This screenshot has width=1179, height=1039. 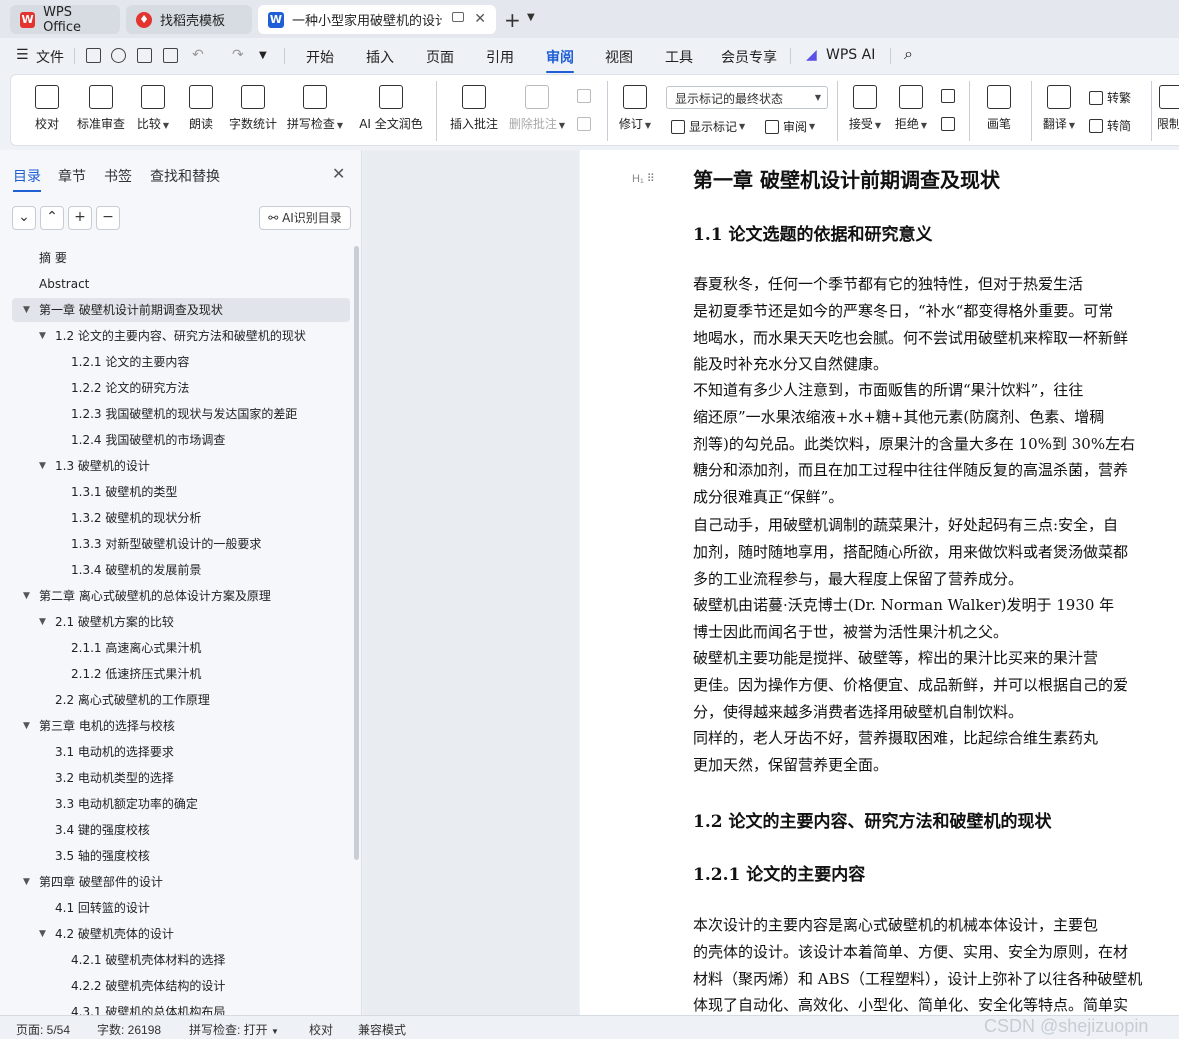 What do you see at coordinates (144, 55) in the screenshot?
I see `print-icon` at bounding box center [144, 55].